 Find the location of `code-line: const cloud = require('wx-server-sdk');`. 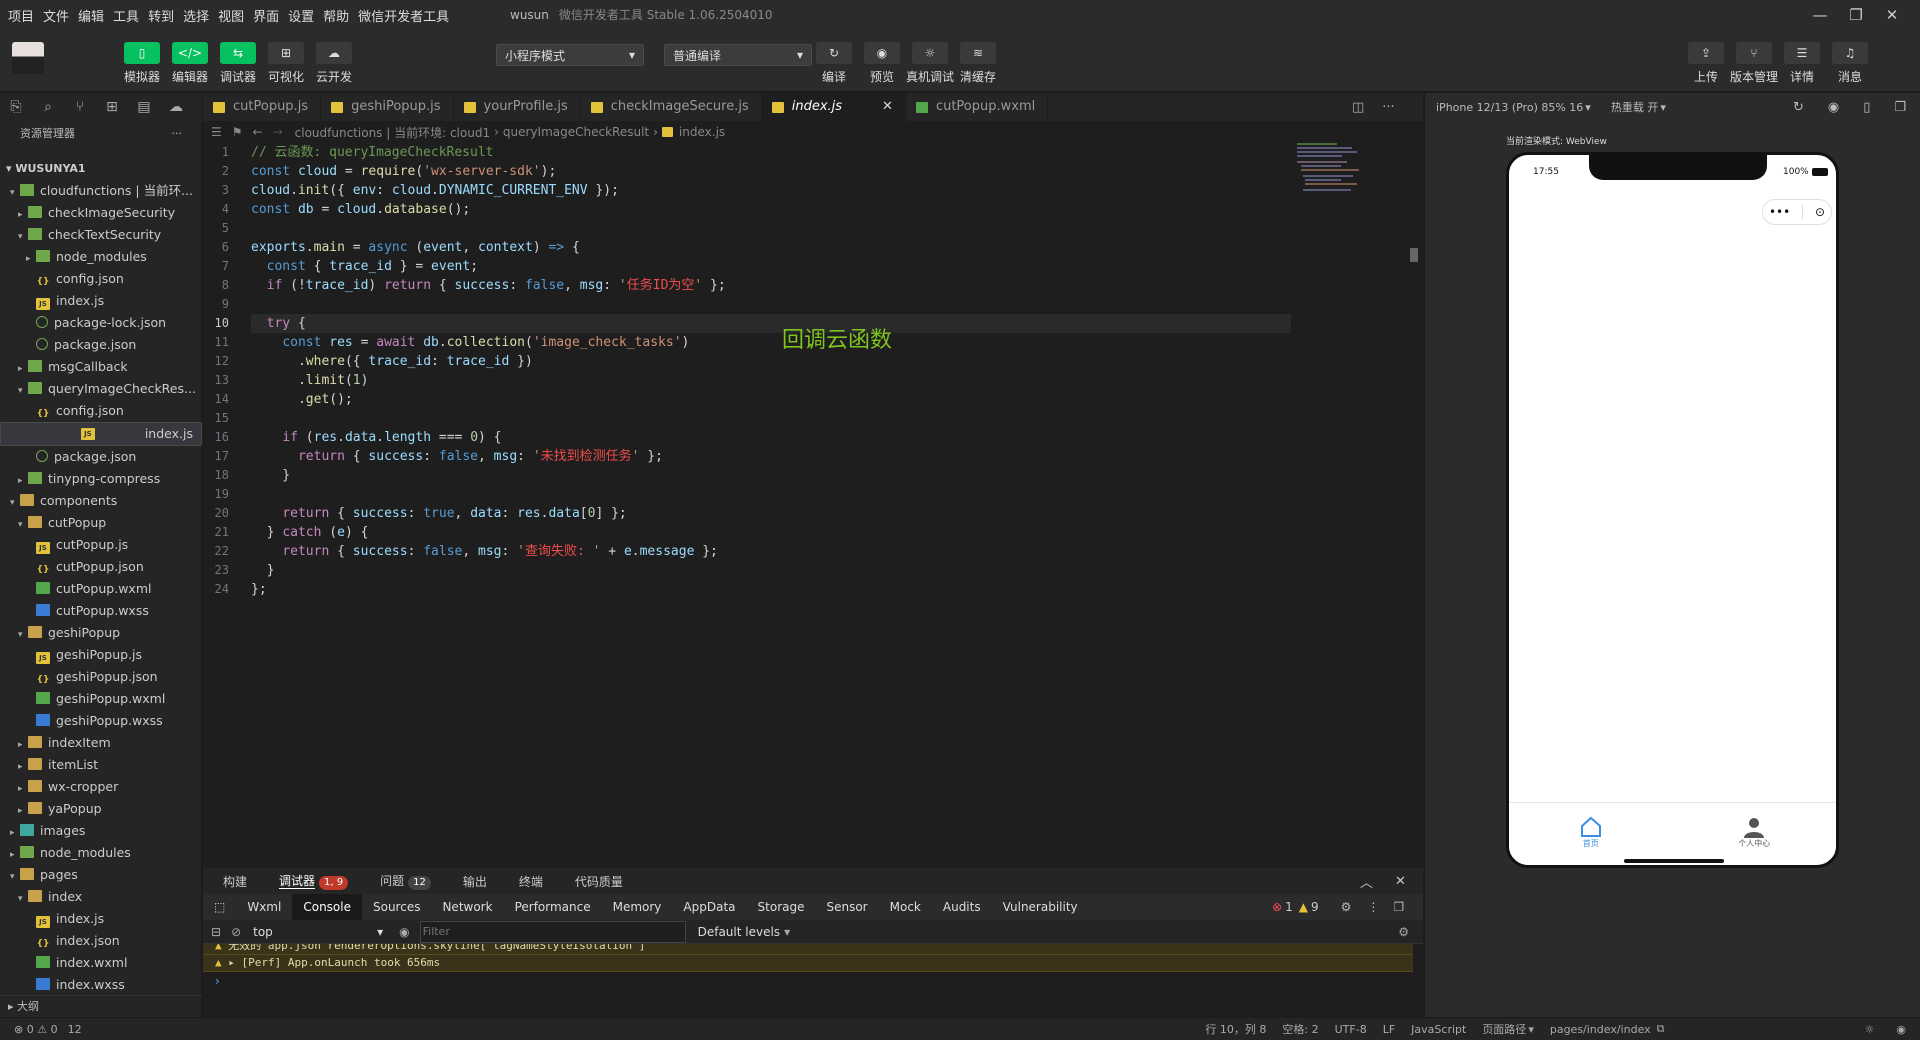

code-line: const cloud = require('wx-server-sdk'); is located at coordinates (771, 171).